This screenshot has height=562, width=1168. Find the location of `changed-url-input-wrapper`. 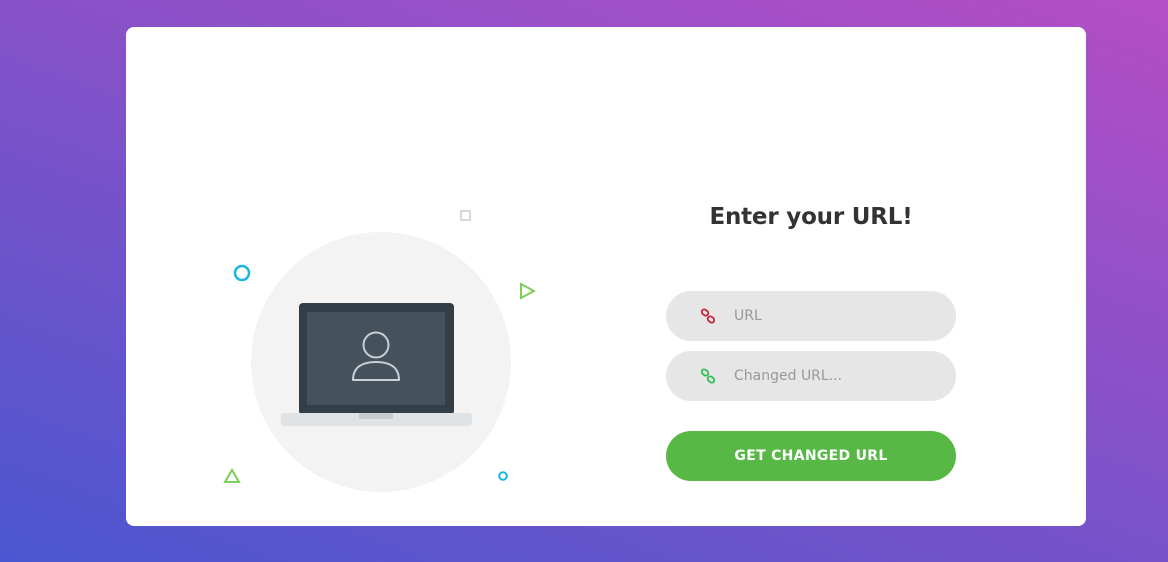

changed-url-input-wrapper is located at coordinates (811, 376).